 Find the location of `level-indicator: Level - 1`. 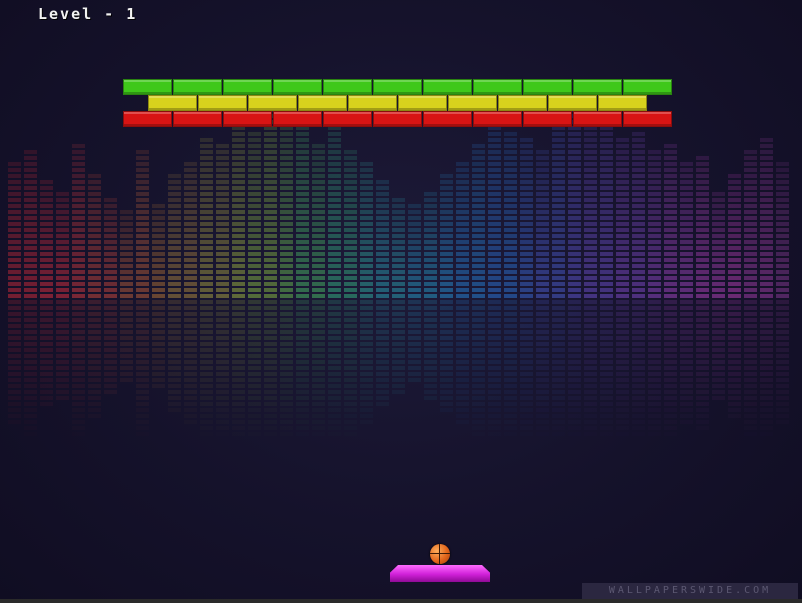

level-indicator: Level - 1 is located at coordinates (88, 14).